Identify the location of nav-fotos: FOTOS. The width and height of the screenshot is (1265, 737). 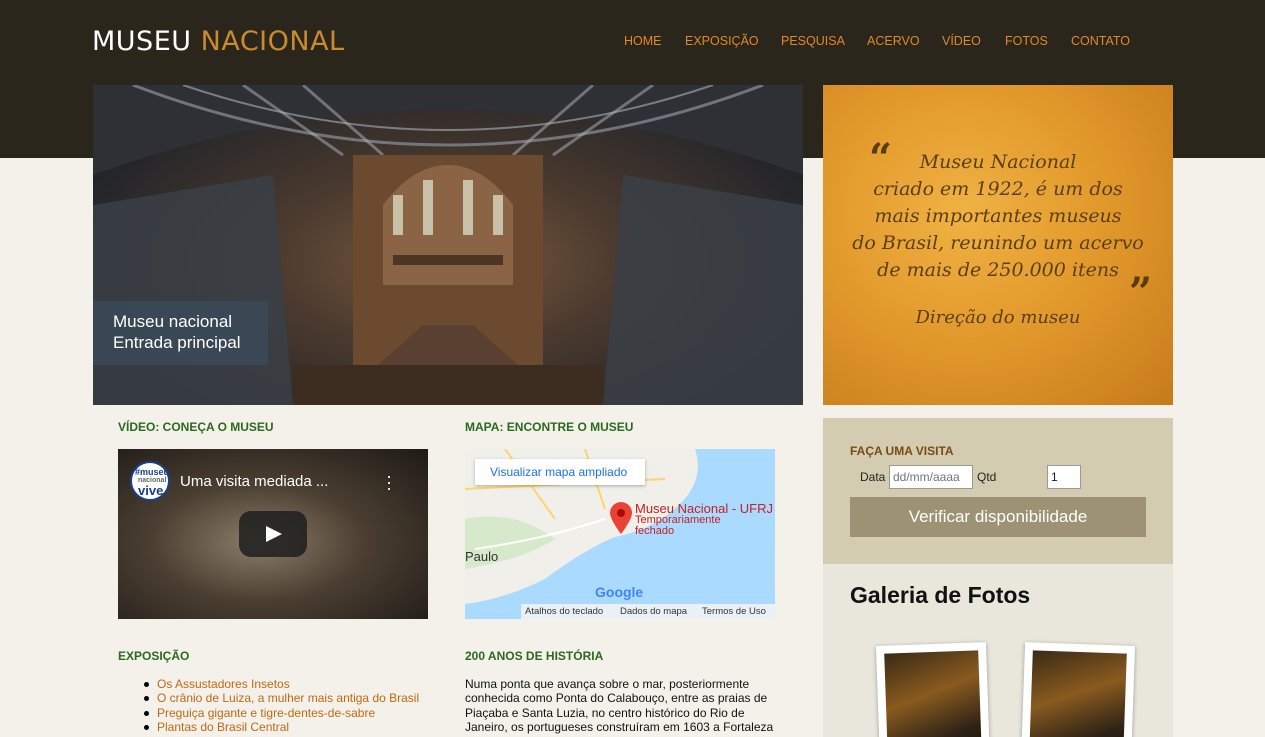
(1026, 41).